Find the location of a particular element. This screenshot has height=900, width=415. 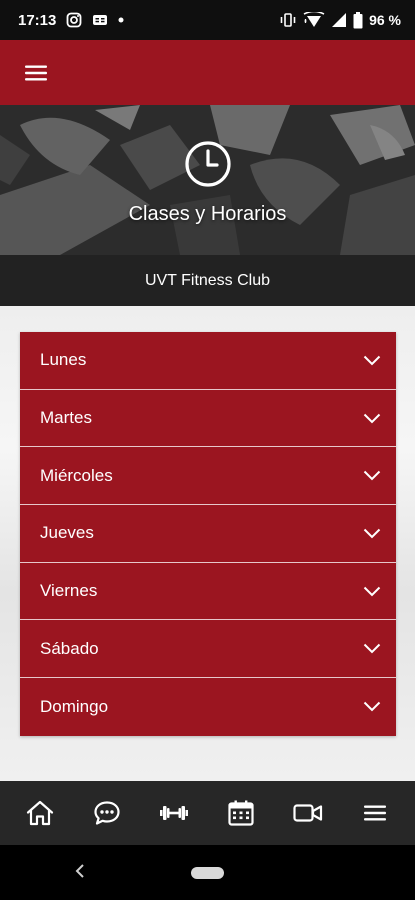

club-name: UVT Fitness Club is located at coordinates (207, 280).